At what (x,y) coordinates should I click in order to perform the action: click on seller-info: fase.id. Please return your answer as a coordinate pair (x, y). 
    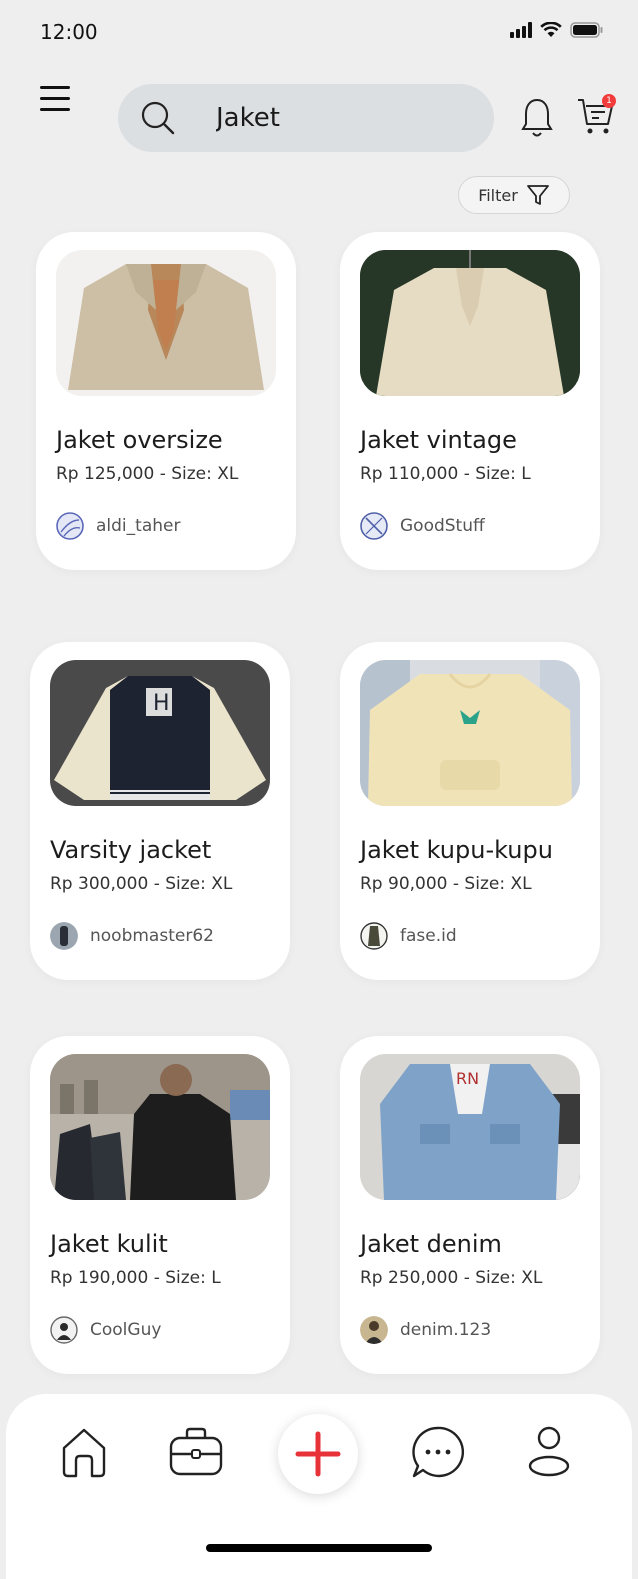
    Looking at the image, I should click on (408, 936).